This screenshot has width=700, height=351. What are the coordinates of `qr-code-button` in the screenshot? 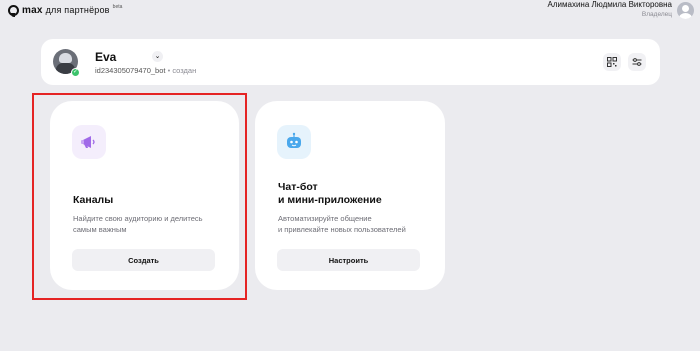 It's located at (612, 62).